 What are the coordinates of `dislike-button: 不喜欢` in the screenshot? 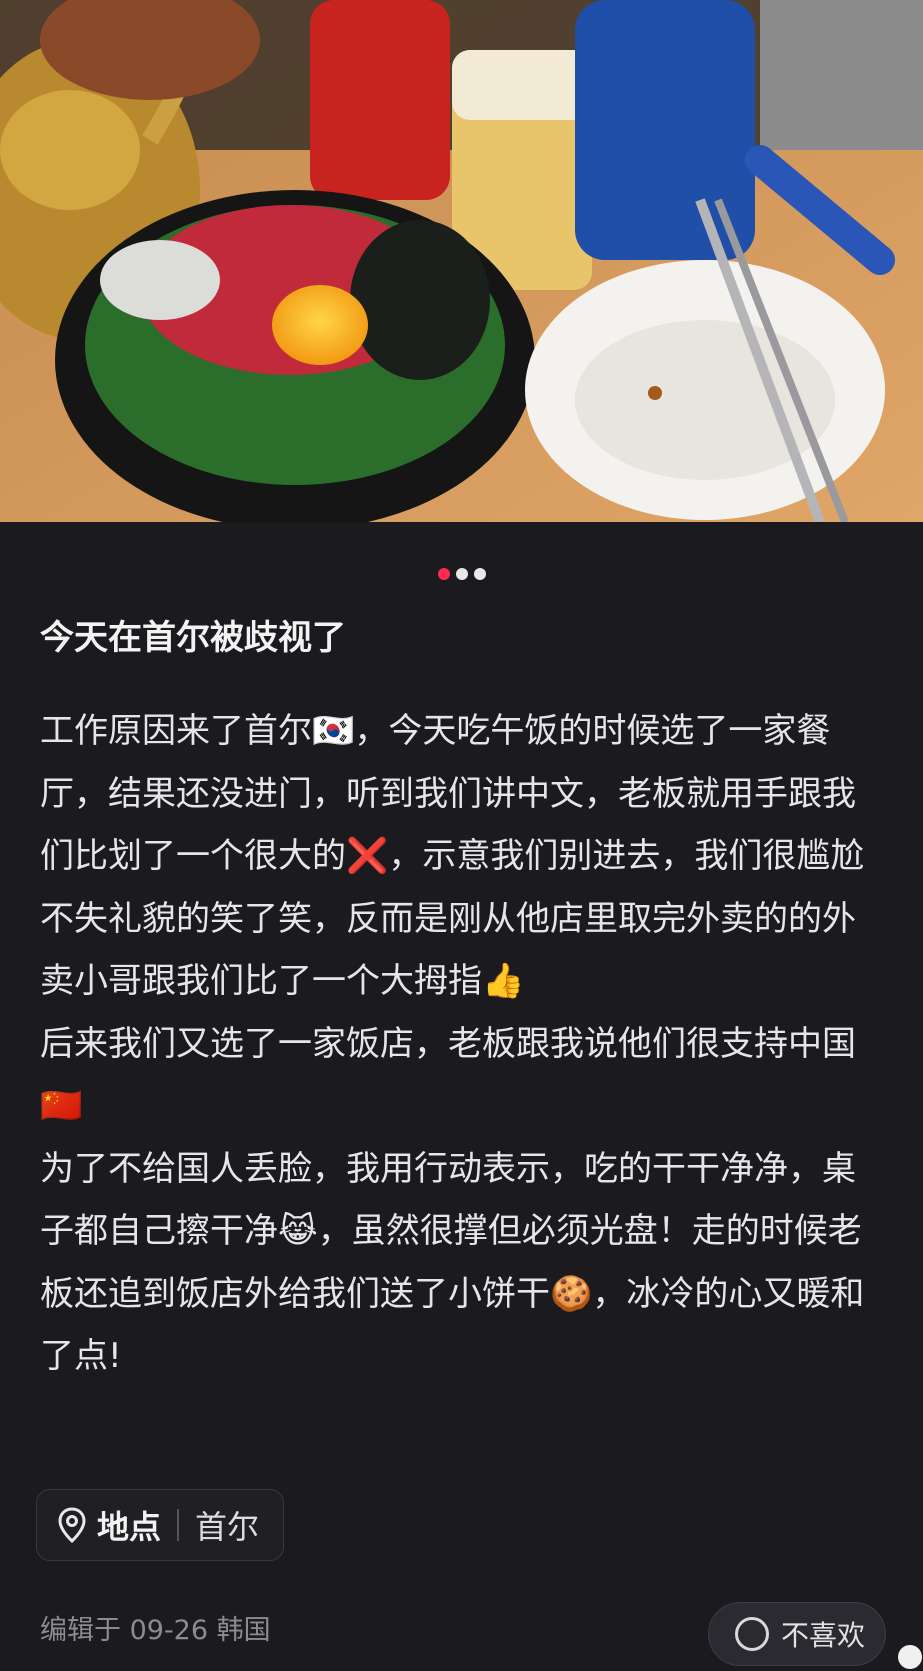 It's located at (797, 1634).